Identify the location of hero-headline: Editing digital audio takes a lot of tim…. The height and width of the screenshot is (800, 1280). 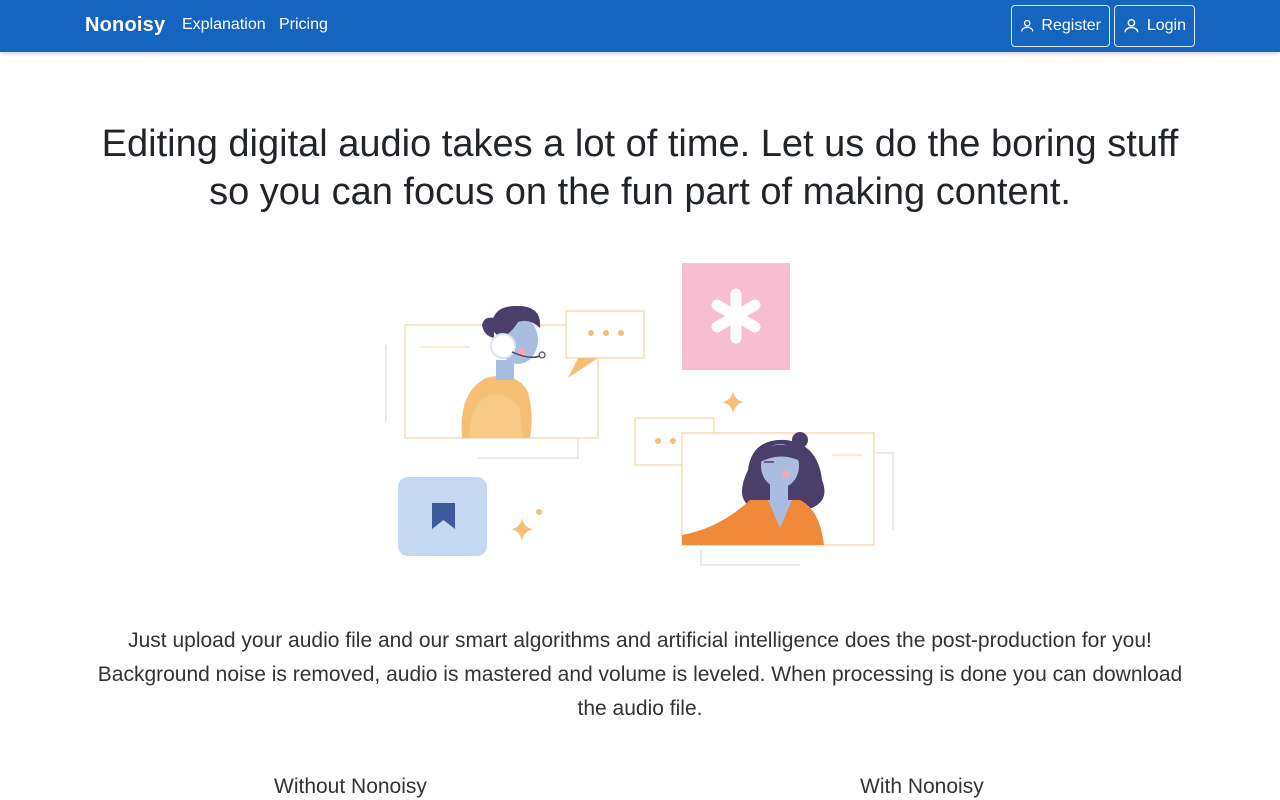
(640, 168).